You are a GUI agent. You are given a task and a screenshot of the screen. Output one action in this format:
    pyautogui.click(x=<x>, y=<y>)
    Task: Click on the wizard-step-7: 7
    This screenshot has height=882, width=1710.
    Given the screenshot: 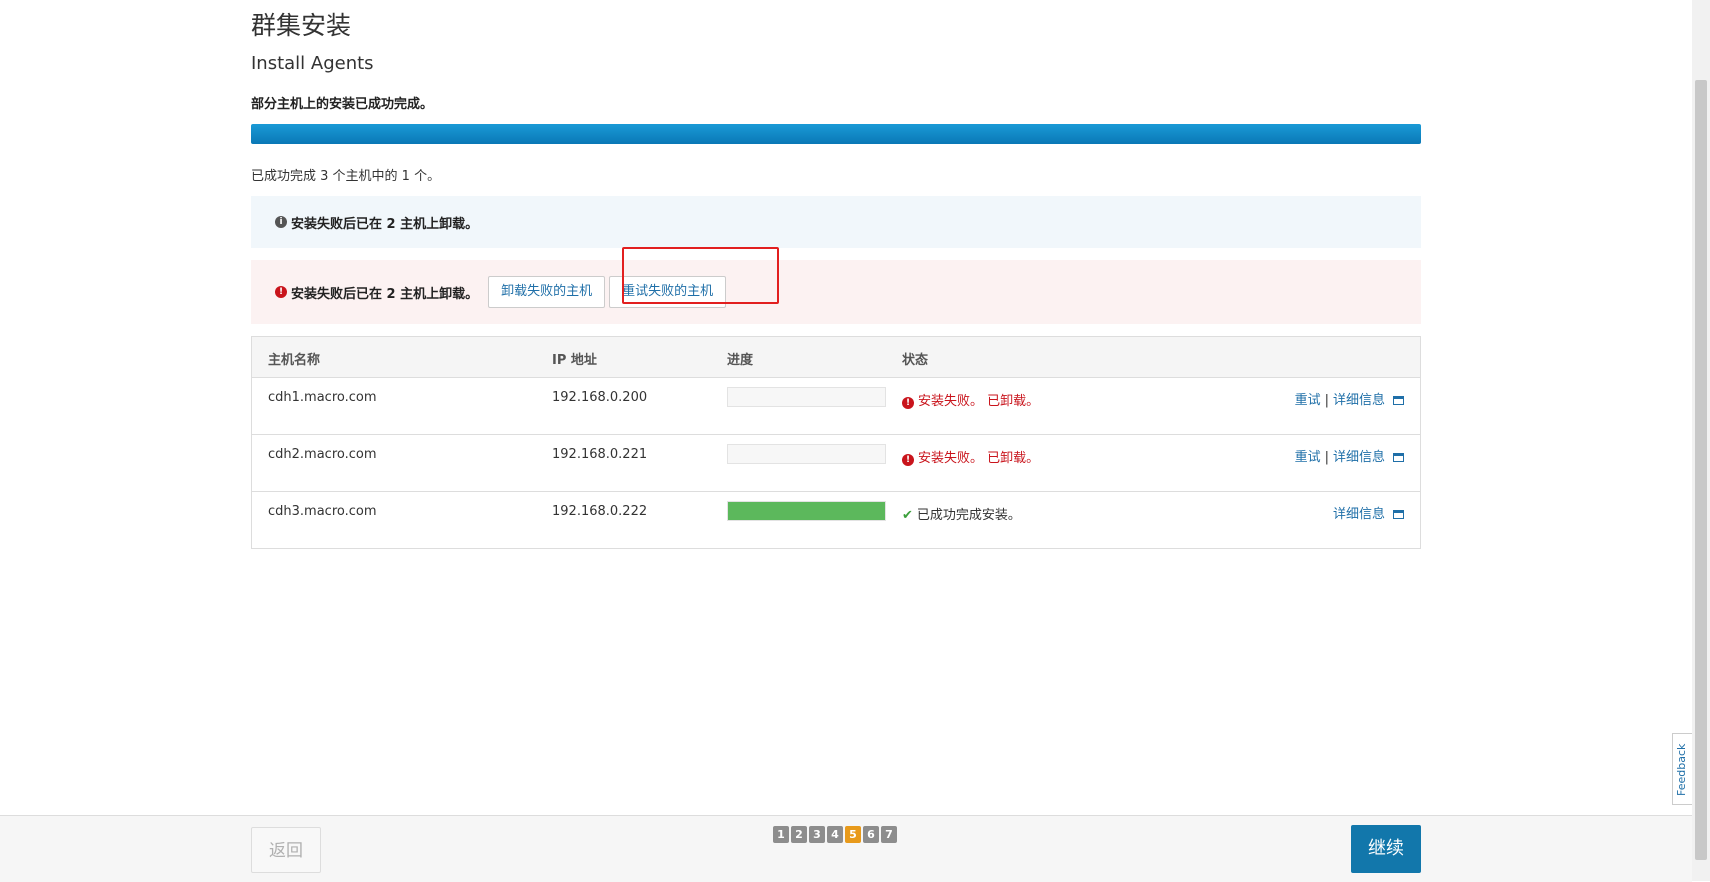 What is the action you would take?
    pyautogui.click(x=889, y=834)
    